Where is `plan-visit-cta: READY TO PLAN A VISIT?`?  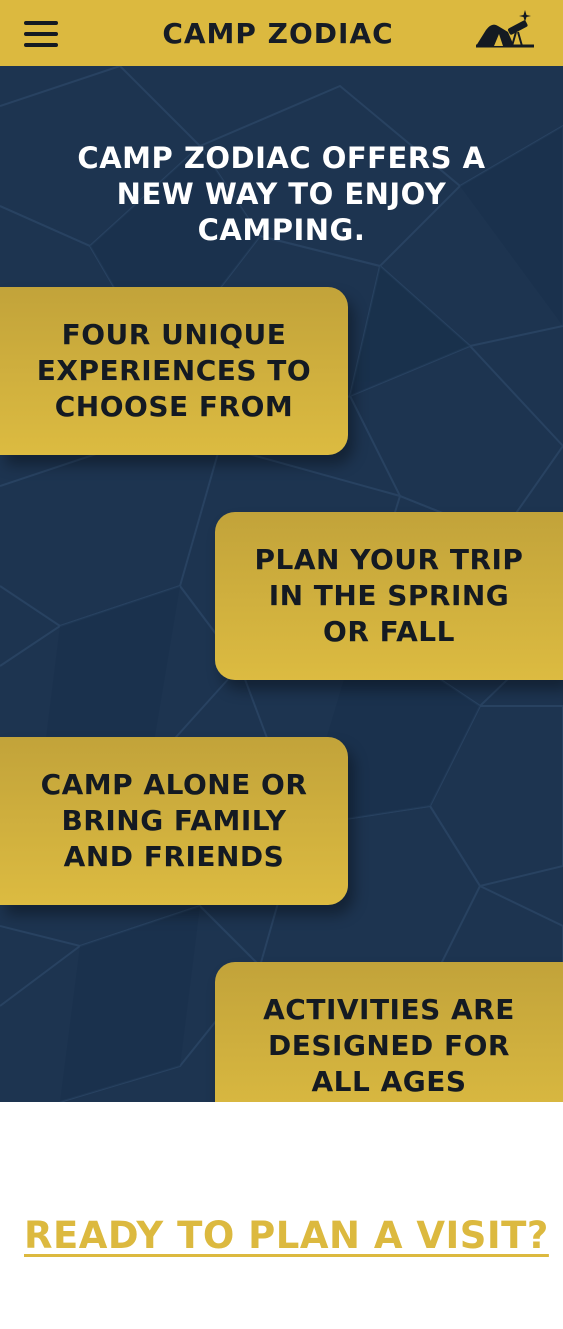
plan-visit-cta: READY TO PLAN A VISIT? is located at coordinates (286, 1235).